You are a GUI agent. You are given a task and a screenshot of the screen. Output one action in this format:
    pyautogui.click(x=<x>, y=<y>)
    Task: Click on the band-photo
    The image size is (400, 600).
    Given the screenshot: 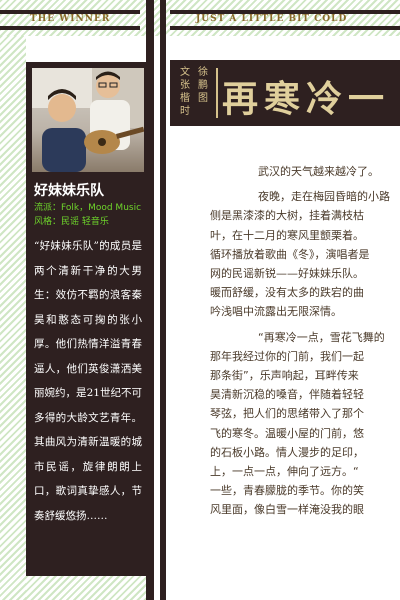 What is the action you would take?
    pyautogui.click(x=88, y=120)
    